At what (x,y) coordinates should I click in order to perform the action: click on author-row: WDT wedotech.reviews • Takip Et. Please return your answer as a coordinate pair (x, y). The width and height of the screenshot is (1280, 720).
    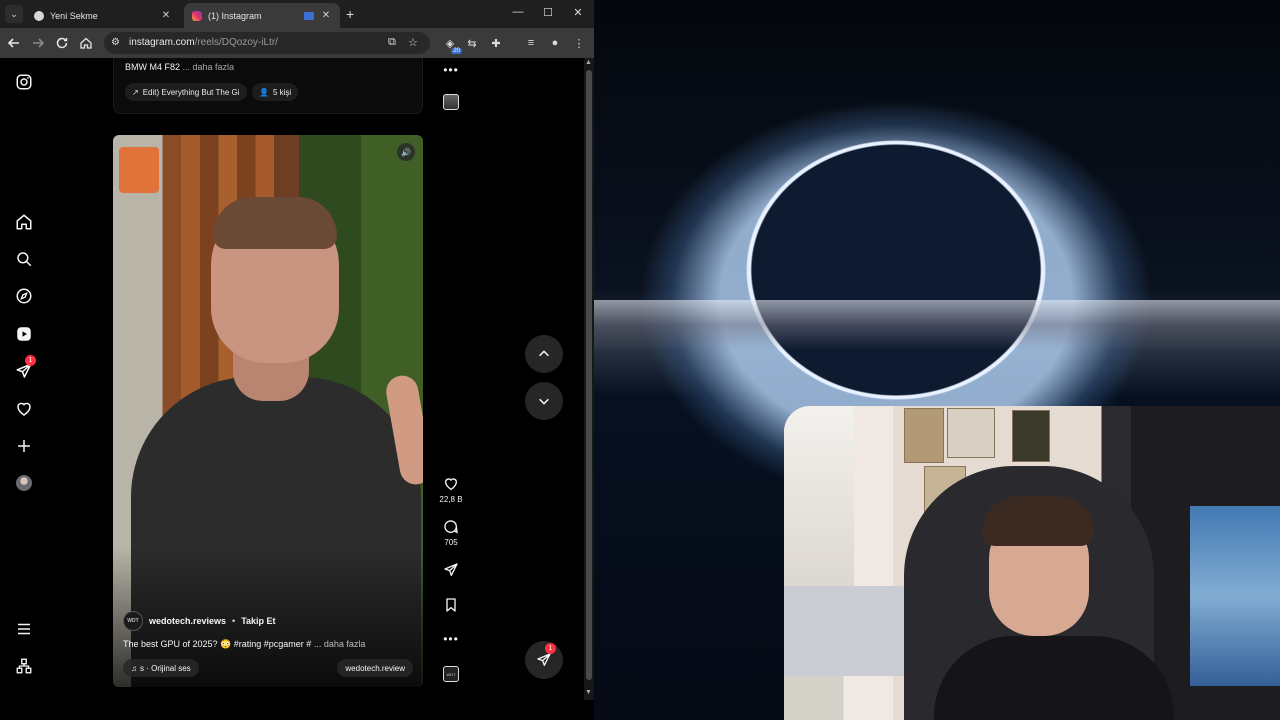
    Looking at the image, I should click on (268, 621).